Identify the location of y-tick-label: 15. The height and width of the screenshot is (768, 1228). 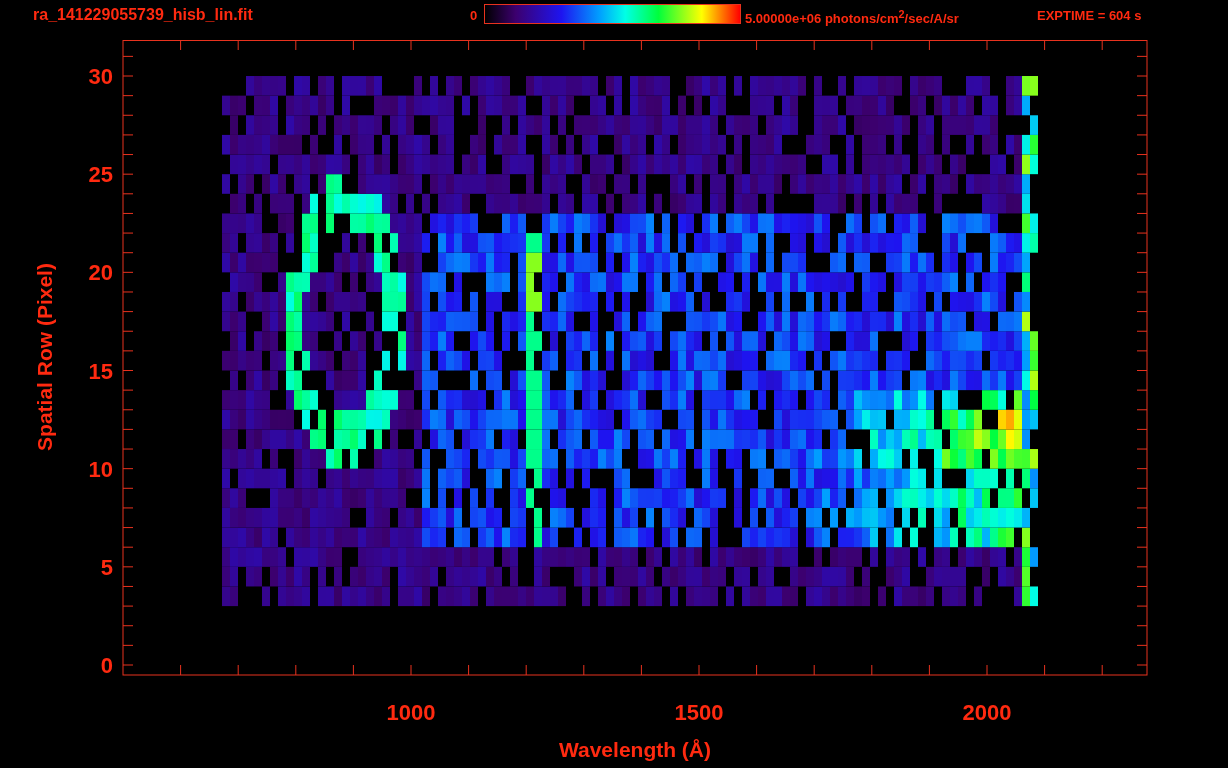
(100, 371).